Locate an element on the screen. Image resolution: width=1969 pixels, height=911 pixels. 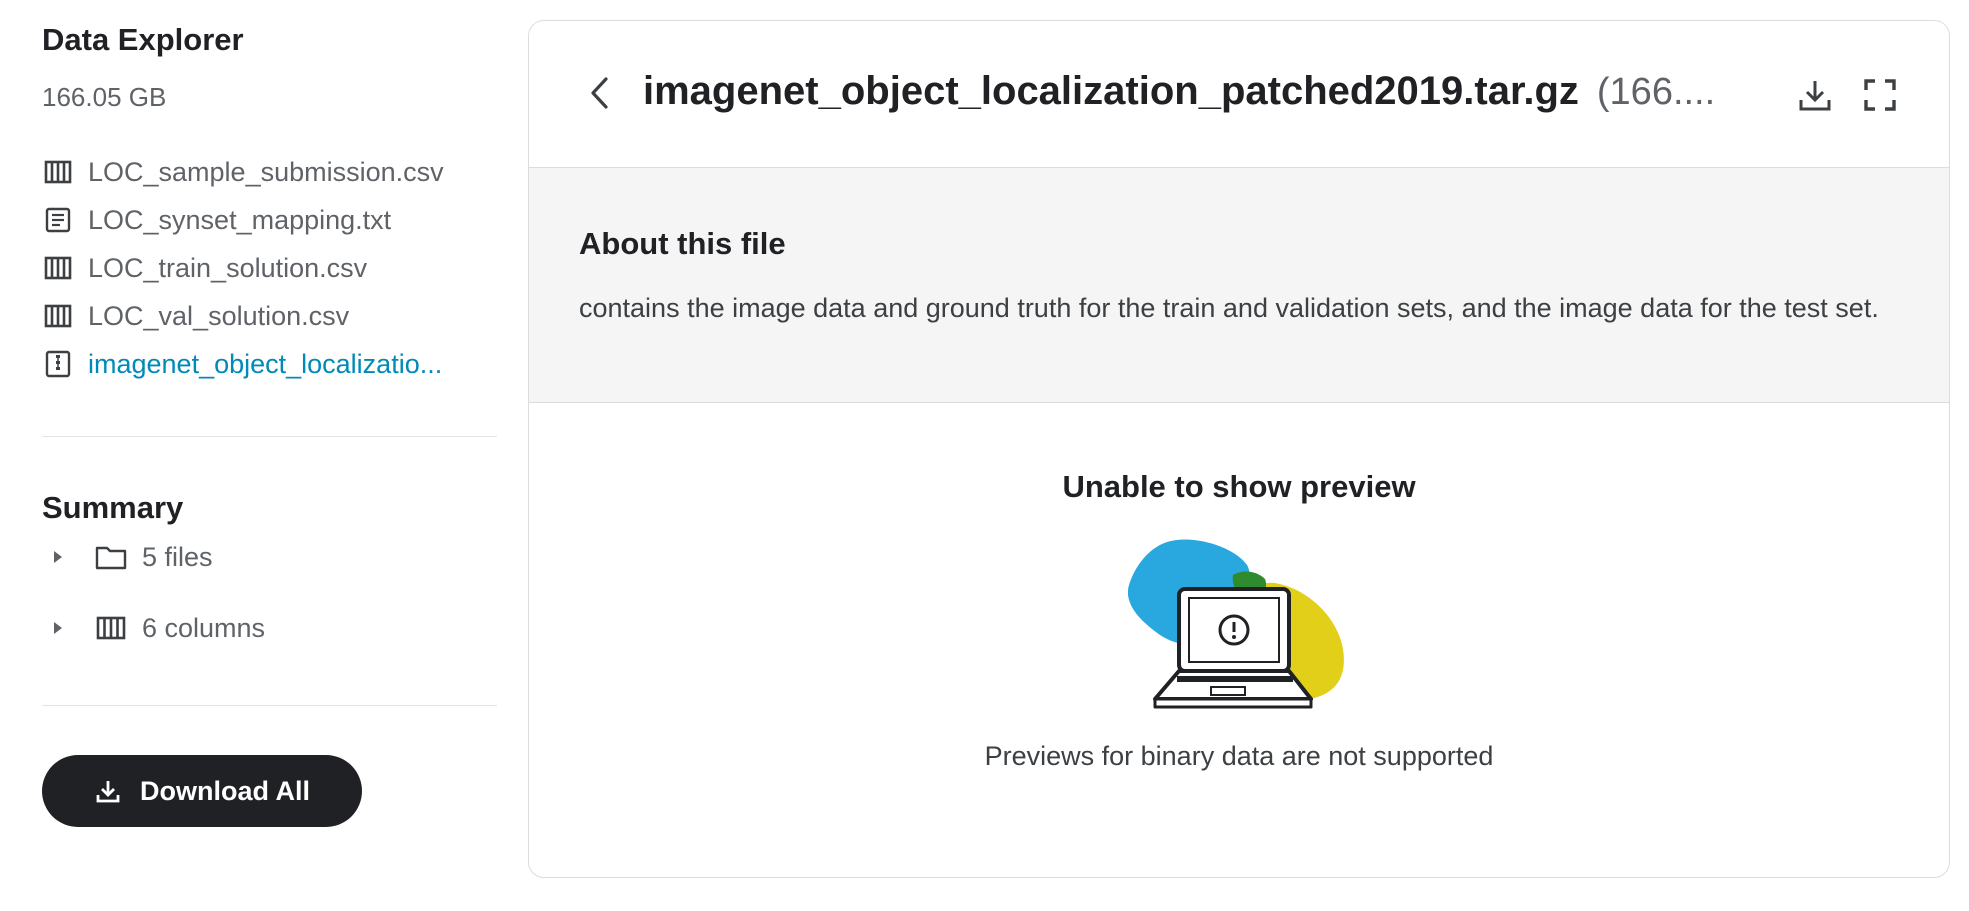
laptop-warning-illustration is located at coordinates (1240, 625).